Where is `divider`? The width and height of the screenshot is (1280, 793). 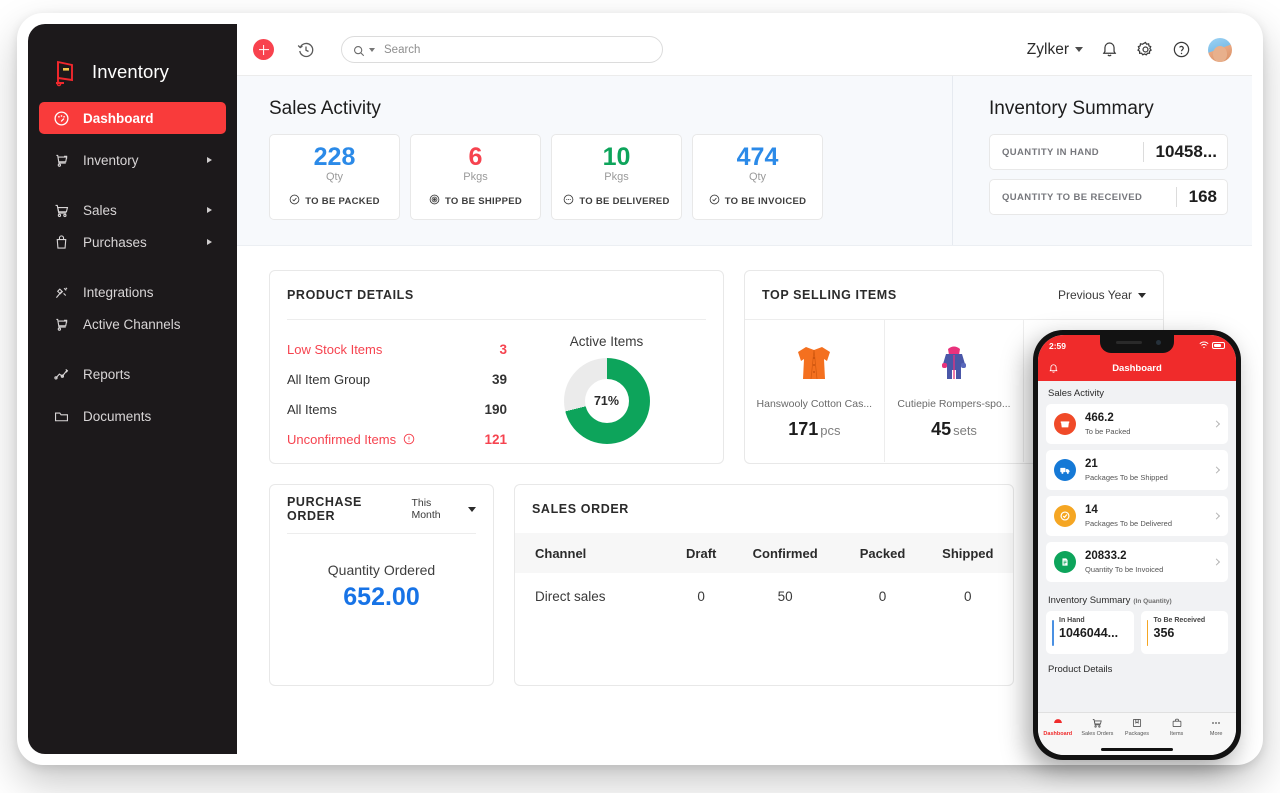
divider is located at coordinates (1176, 197).